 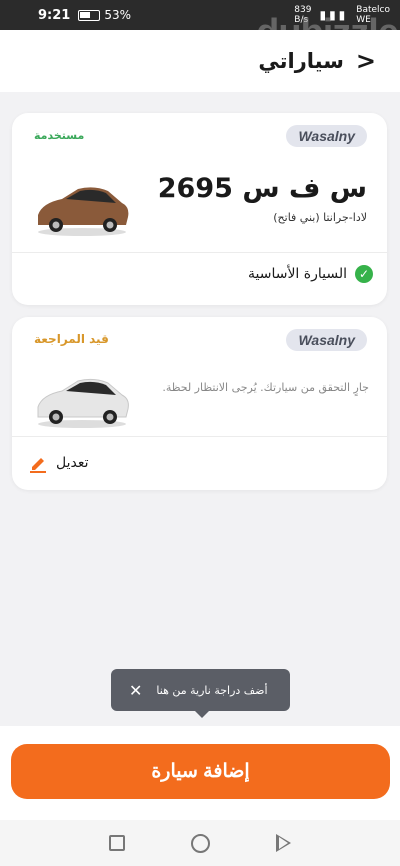 What do you see at coordinates (72, 463) in the screenshot?
I see `edit-label: تعديل` at bounding box center [72, 463].